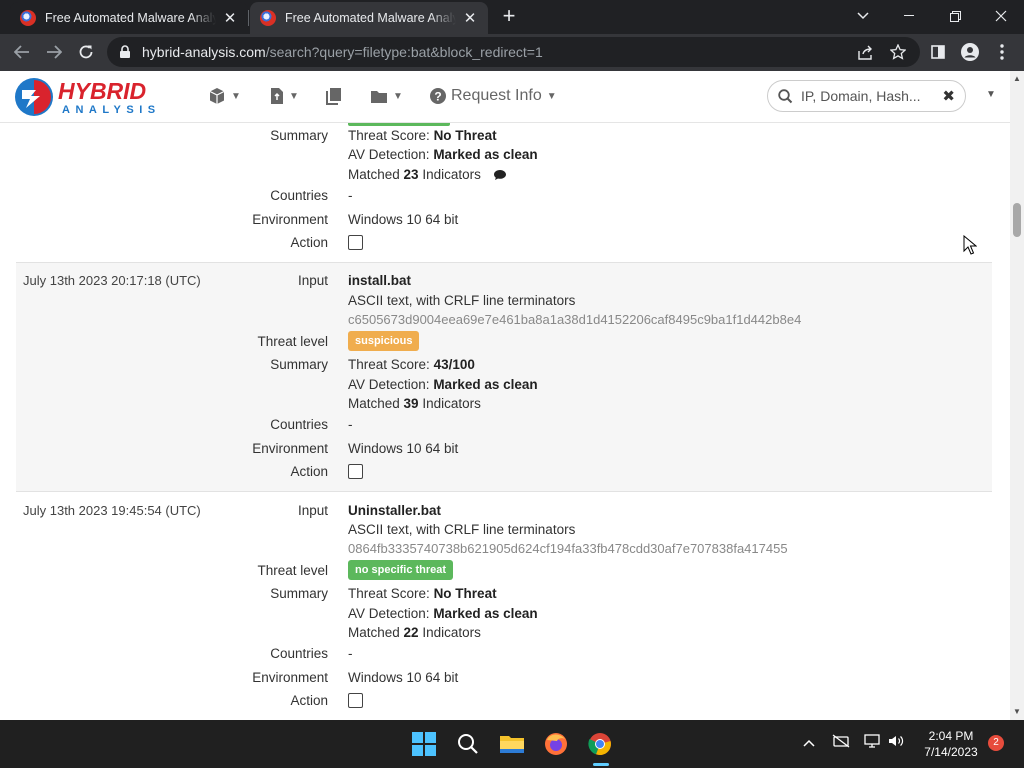  I want to click on request-info-label: Request Info, so click(496, 95).